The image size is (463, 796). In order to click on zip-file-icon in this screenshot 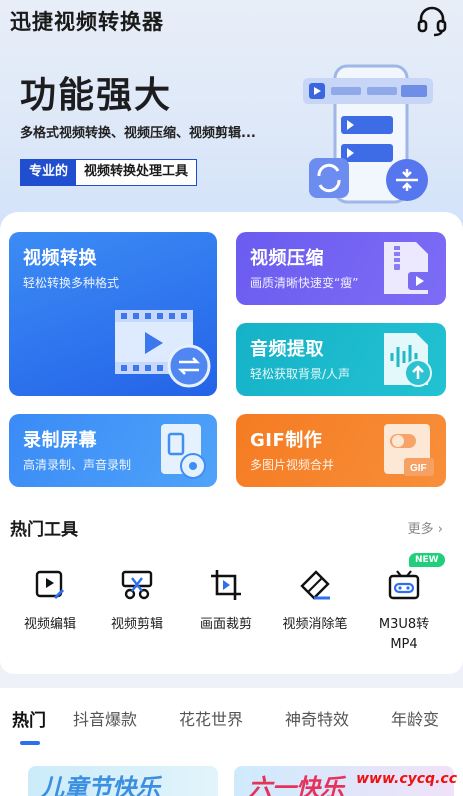, I will do `click(409, 268)`.